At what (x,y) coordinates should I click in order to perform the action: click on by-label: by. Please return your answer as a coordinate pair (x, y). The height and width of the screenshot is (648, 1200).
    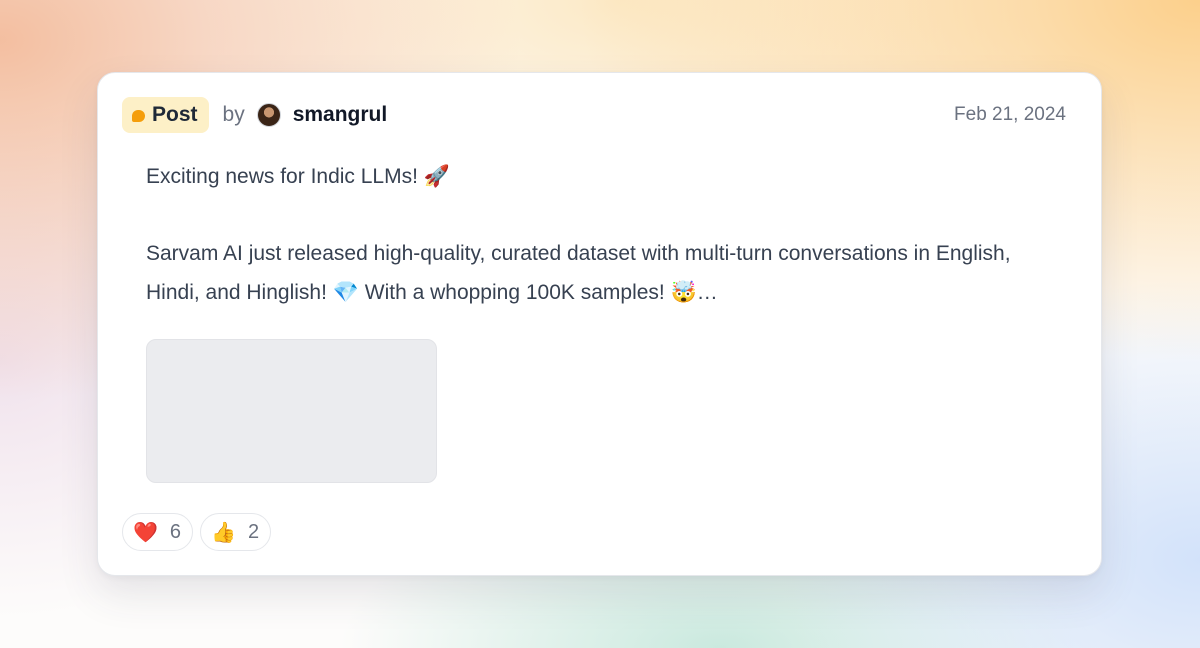
    Looking at the image, I should click on (233, 114).